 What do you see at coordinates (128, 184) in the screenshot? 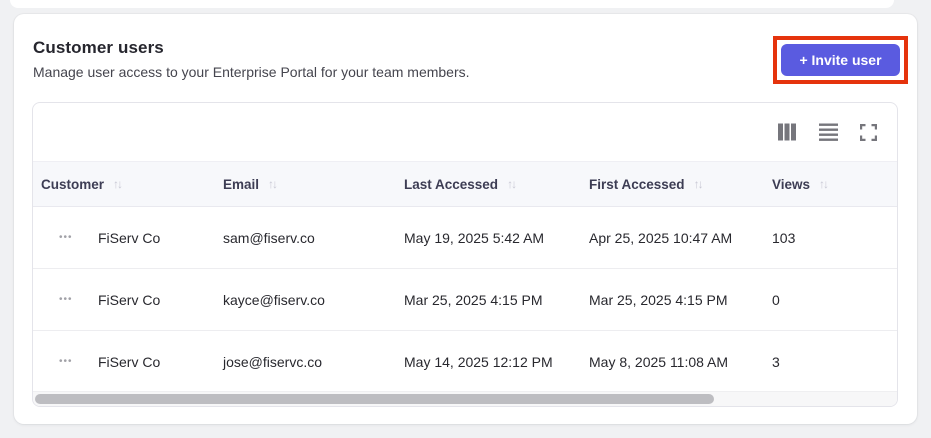
I see `column-header-customer: Customer ↑↓` at bounding box center [128, 184].